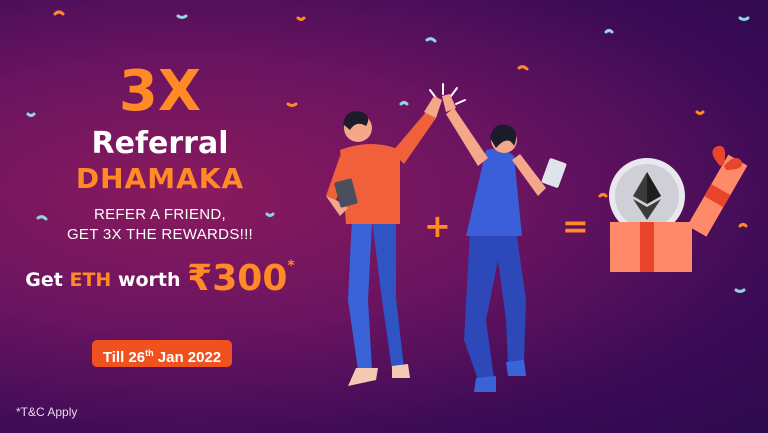  I want to click on terms-note: *T&C Apply, so click(47, 412).